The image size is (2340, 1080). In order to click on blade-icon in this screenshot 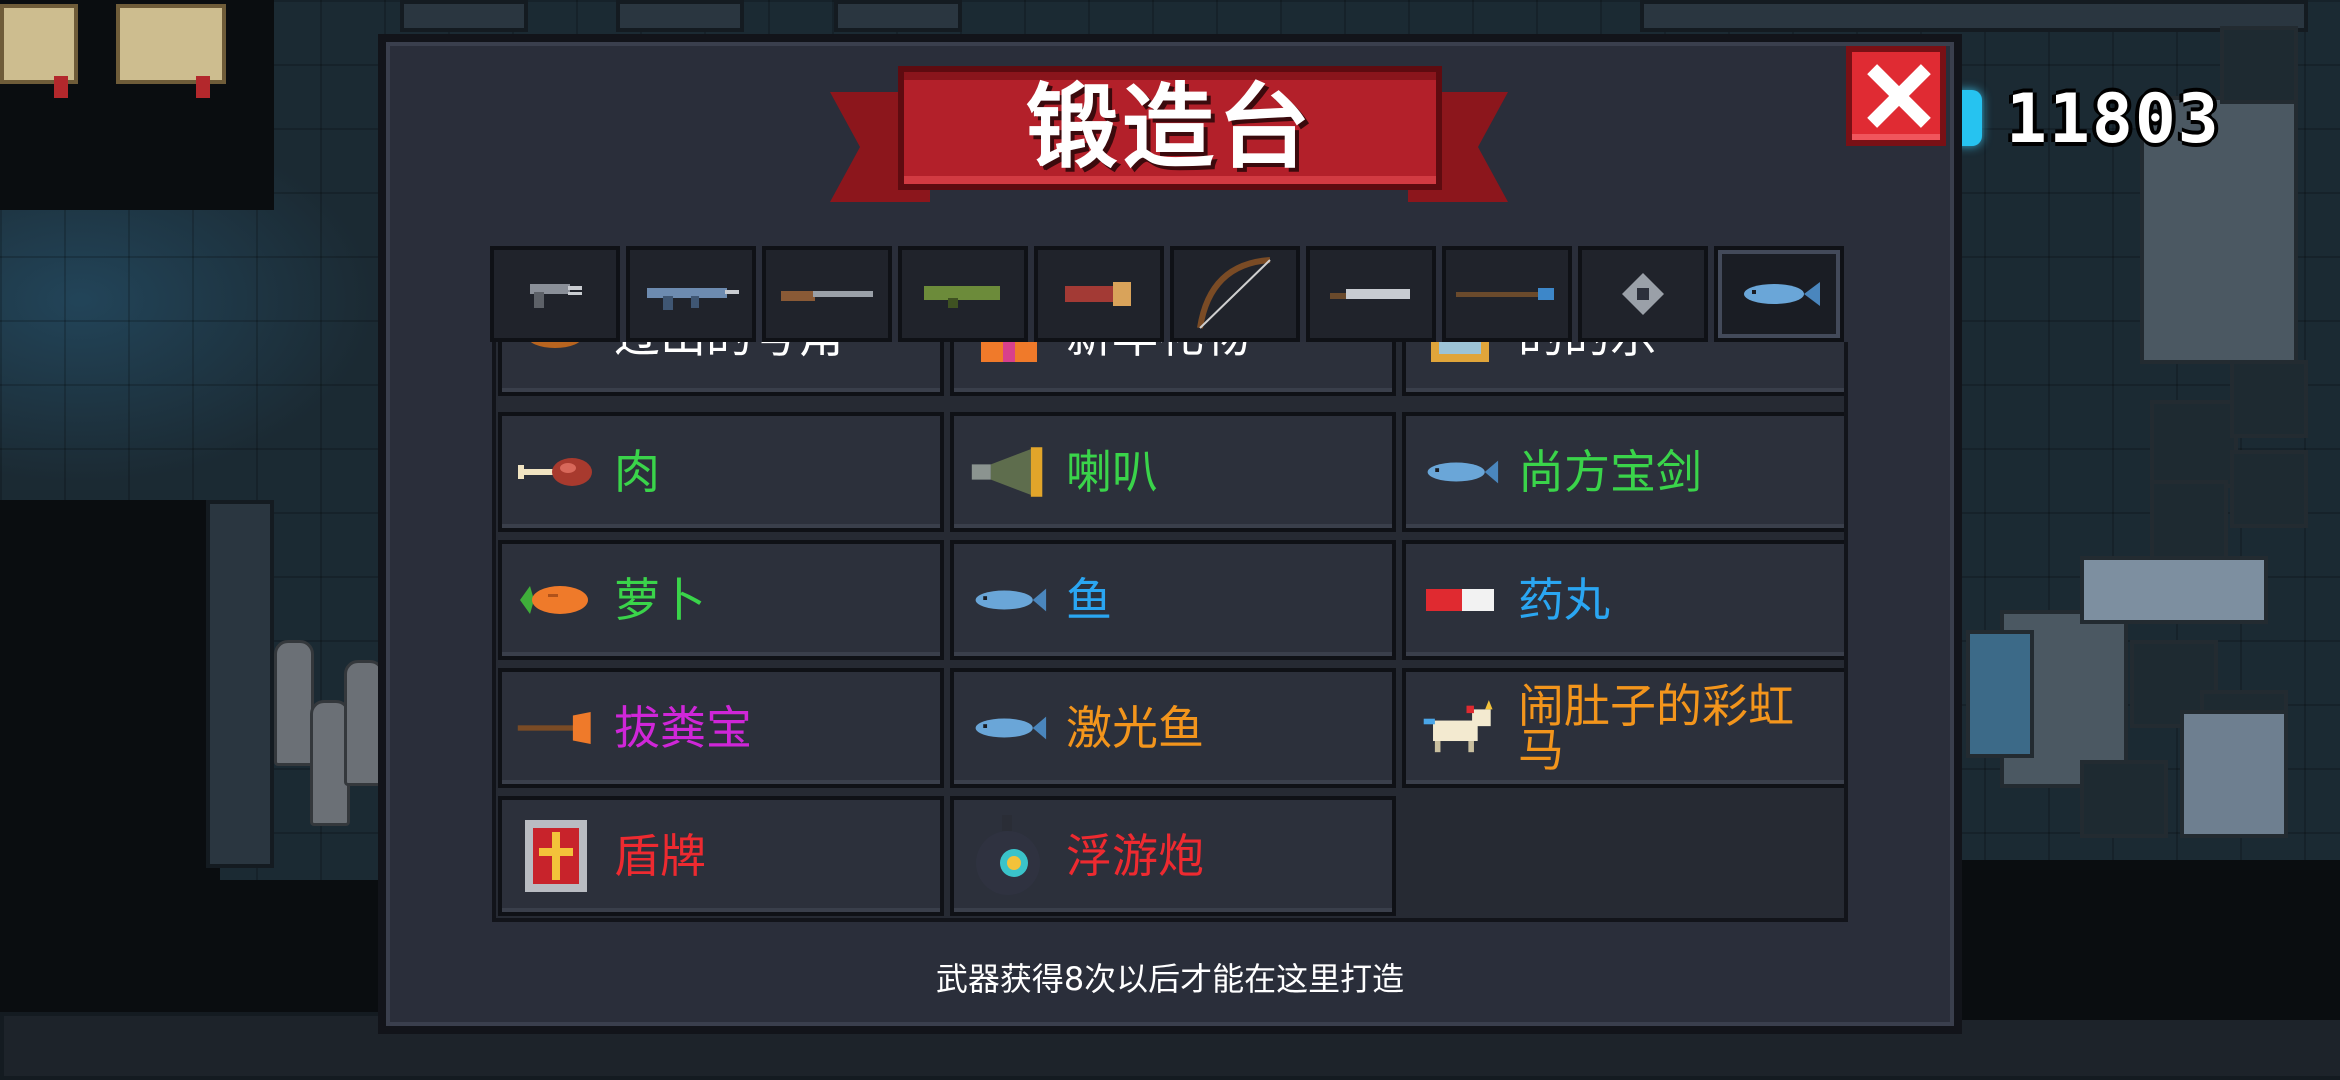, I will do `click(1370, 294)`.